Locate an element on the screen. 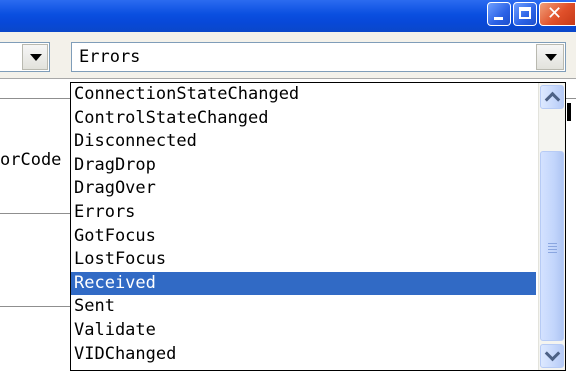 The height and width of the screenshot is (390, 576). scrollbar-thumb is located at coordinates (552, 246).